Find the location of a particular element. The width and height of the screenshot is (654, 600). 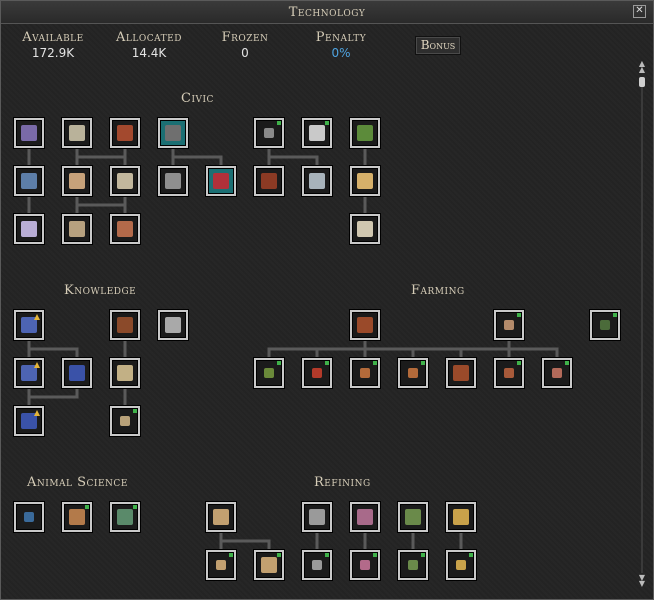

ingot-icon is located at coordinates (461, 565).